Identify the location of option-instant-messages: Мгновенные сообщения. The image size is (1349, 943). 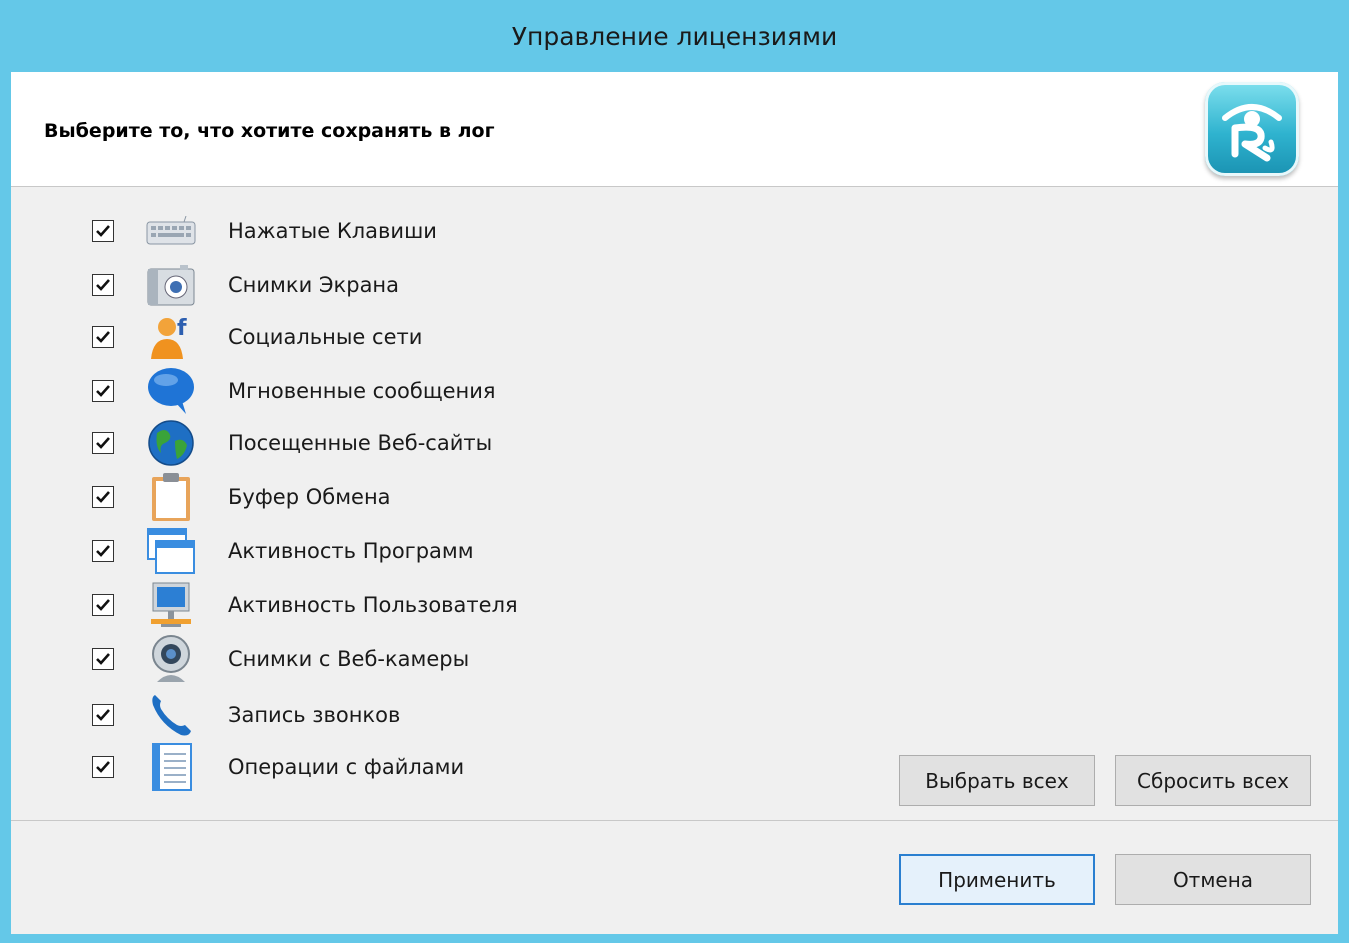
(361, 391).